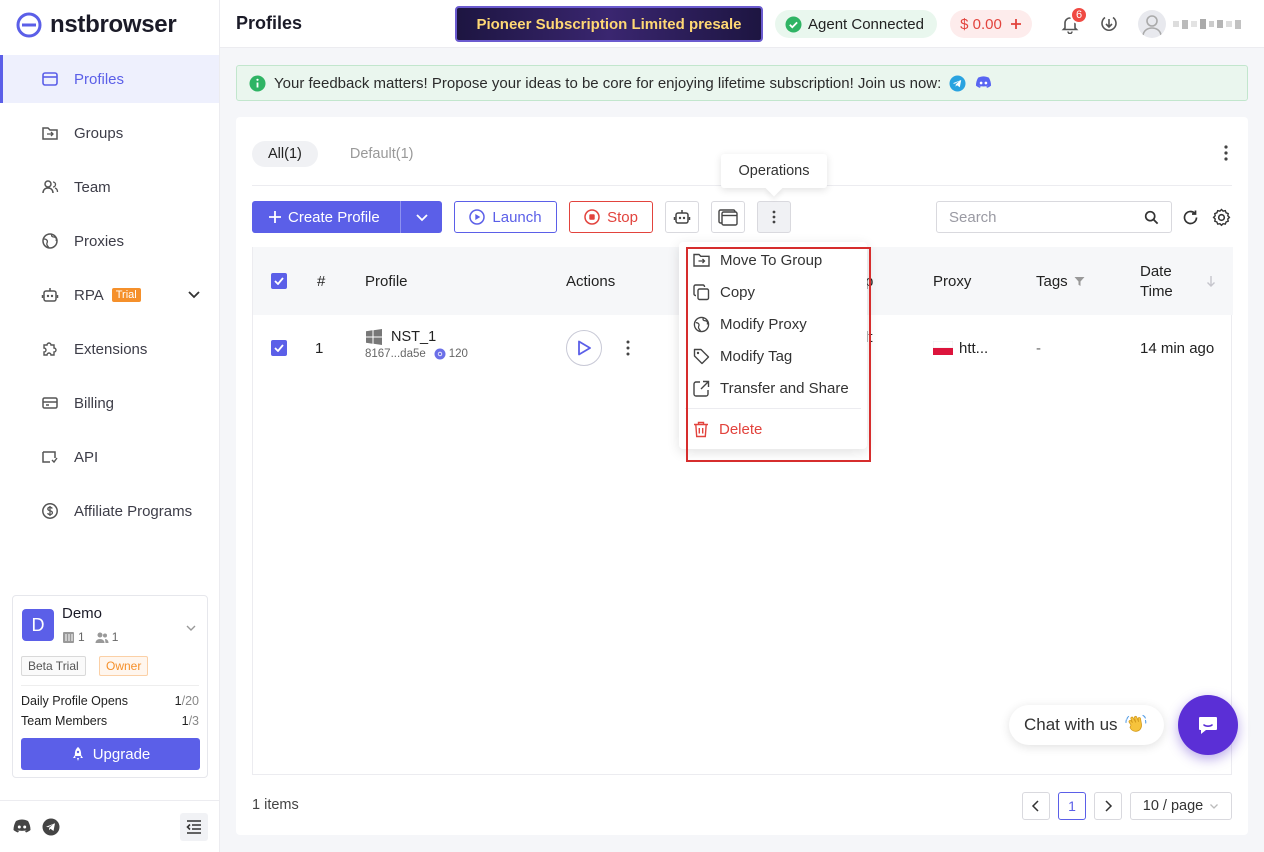 This screenshot has width=1264, height=852. Describe the element at coordinates (1079, 281) in the screenshot. I see `filter-icon` at that location.